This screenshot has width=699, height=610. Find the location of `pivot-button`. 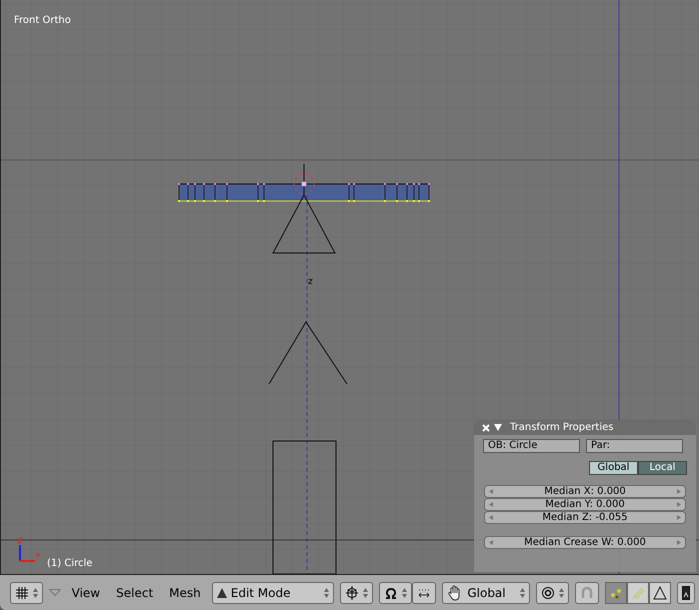

pivot-button is located at coordinates (395, 593).